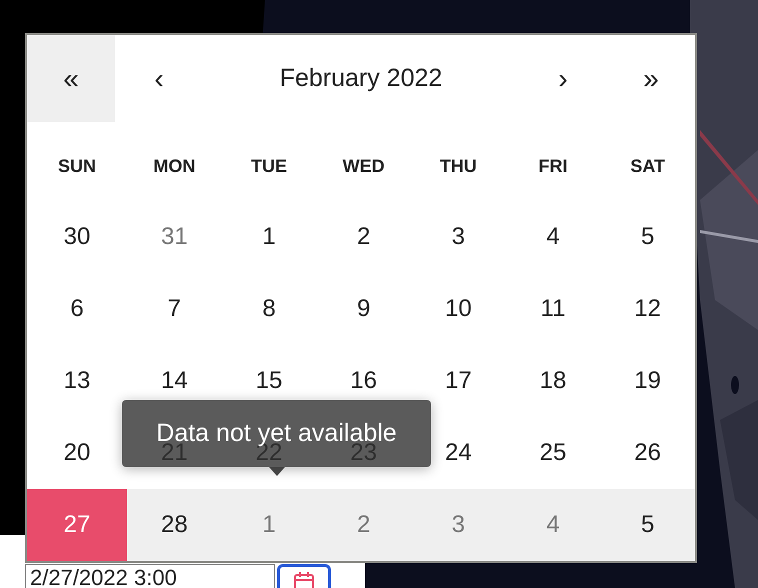 This screenshot has width=758, height=588. Describe the element at coordinates (552, 166) in the screenshot. I see `weekday-label: FRI` at that location.